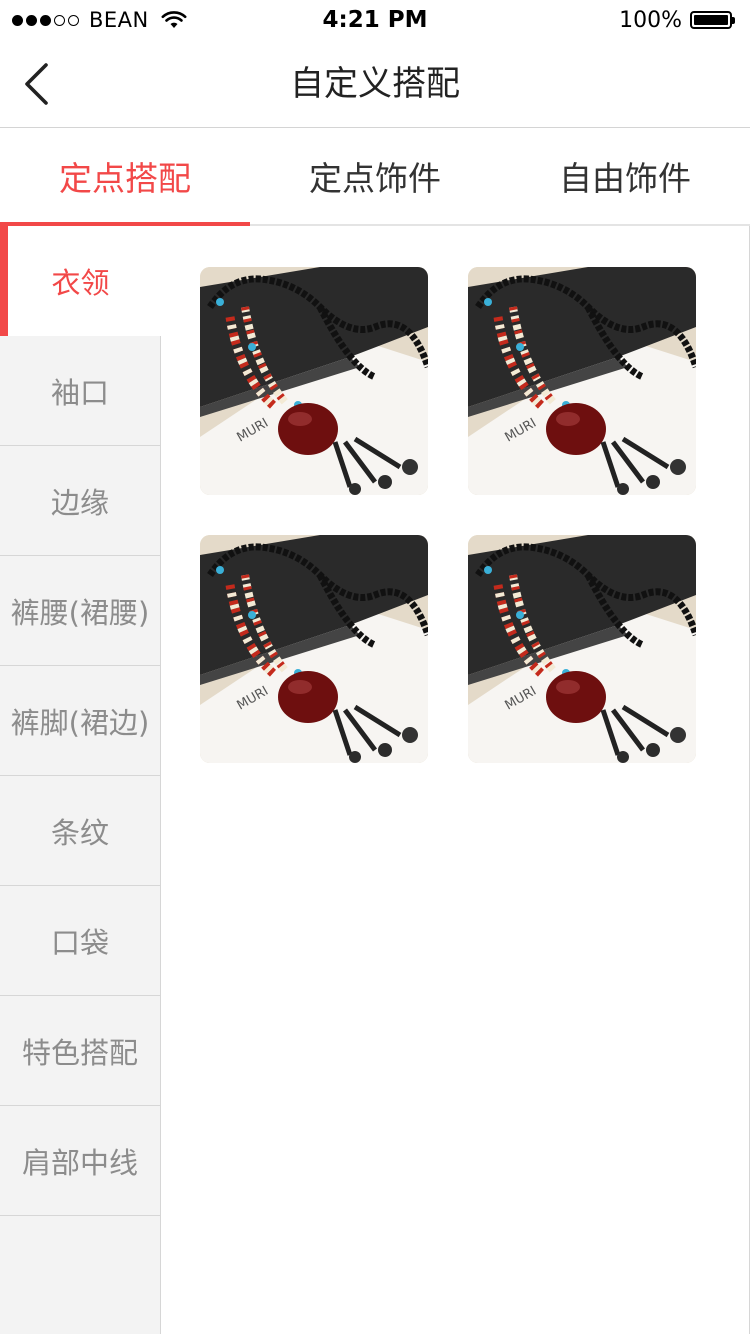 This screenshot has width=750, height=1334. I want to click on sidebar-item-special: 特色搭配, so click(80, 1051).